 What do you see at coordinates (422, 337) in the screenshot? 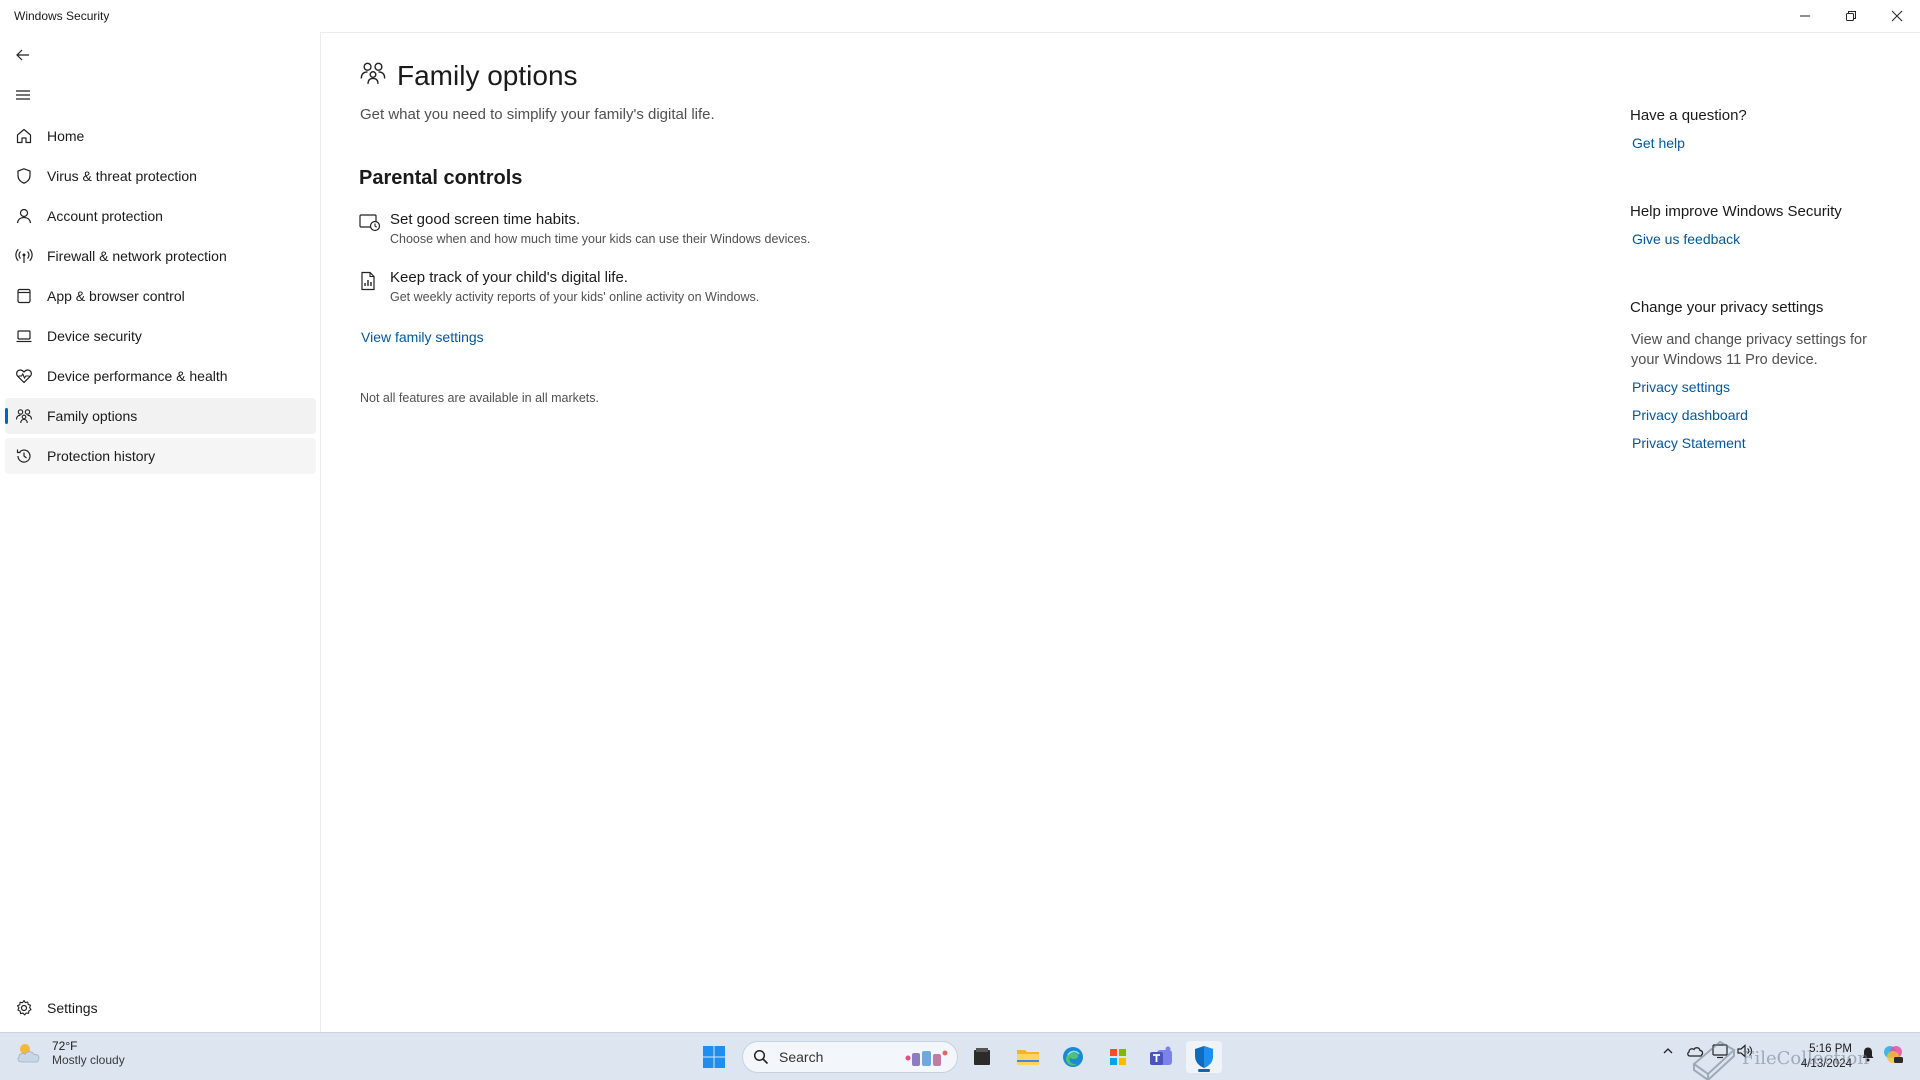
I see `view-family-settings-link: View family settings` at bounding box center [422, 337].